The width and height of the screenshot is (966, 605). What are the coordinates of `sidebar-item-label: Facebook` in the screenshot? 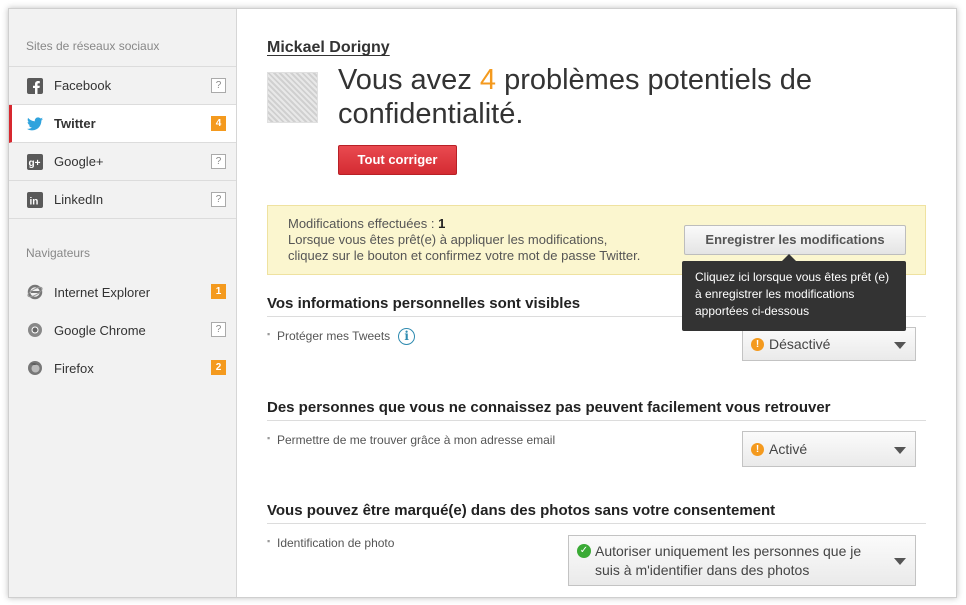 It's located at (83, 85).